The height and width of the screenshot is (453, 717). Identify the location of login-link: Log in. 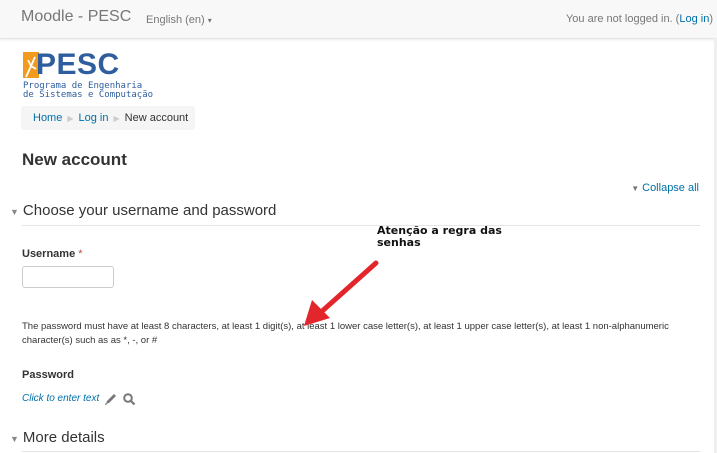
(694, 19).